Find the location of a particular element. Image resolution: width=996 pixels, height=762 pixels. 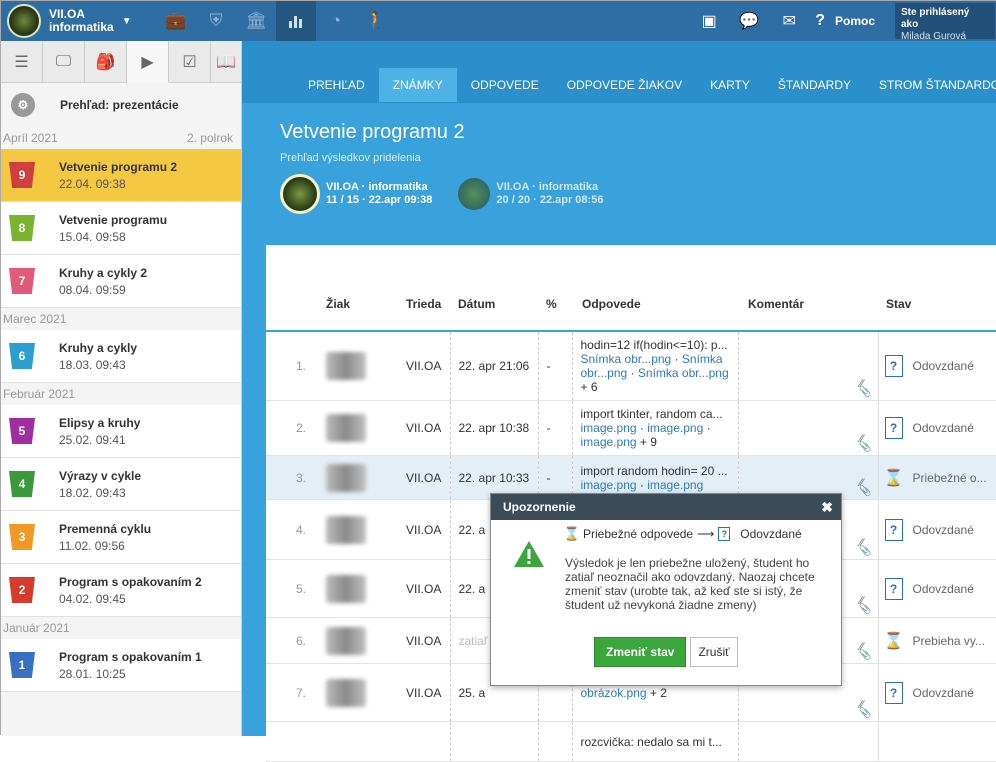

presentation-title: Kruhy a cykly is located at coordinates (98, 347).